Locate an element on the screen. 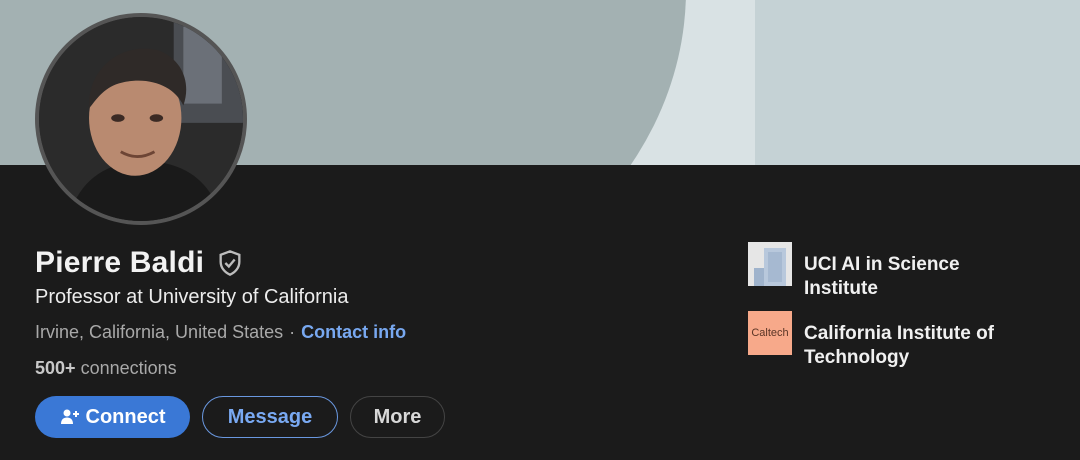 The height and width of the screenshot is (460, 1080). profile-actions: Connect Message More is located at coordinates (240, 417).